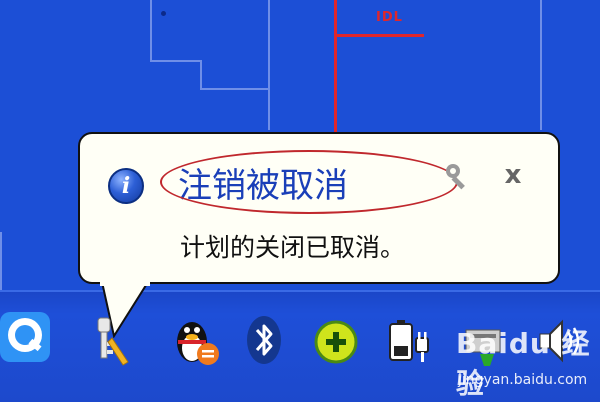  I want to click on map-dot, so click(163, 13).